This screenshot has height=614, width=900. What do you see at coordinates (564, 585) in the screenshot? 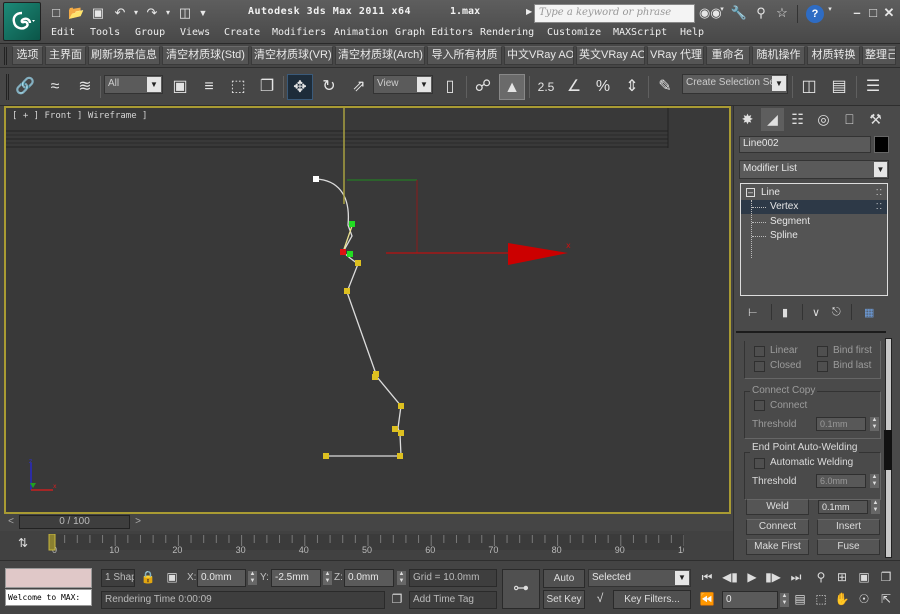
I see `auto-key-button: Auto Key` at bounding box center [564, 585].